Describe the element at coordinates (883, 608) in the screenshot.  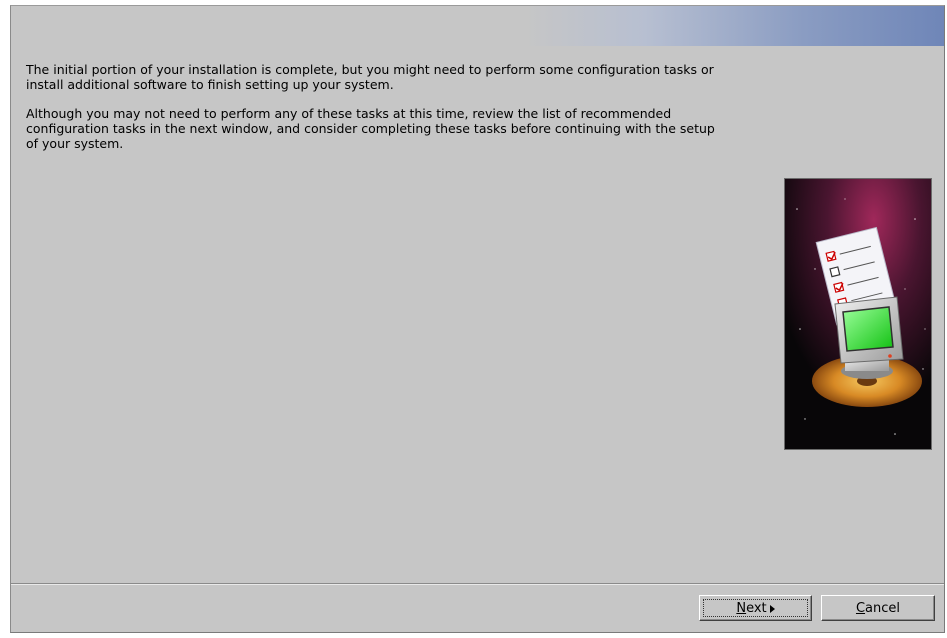
I see `cancel-label: ancel` at that location.